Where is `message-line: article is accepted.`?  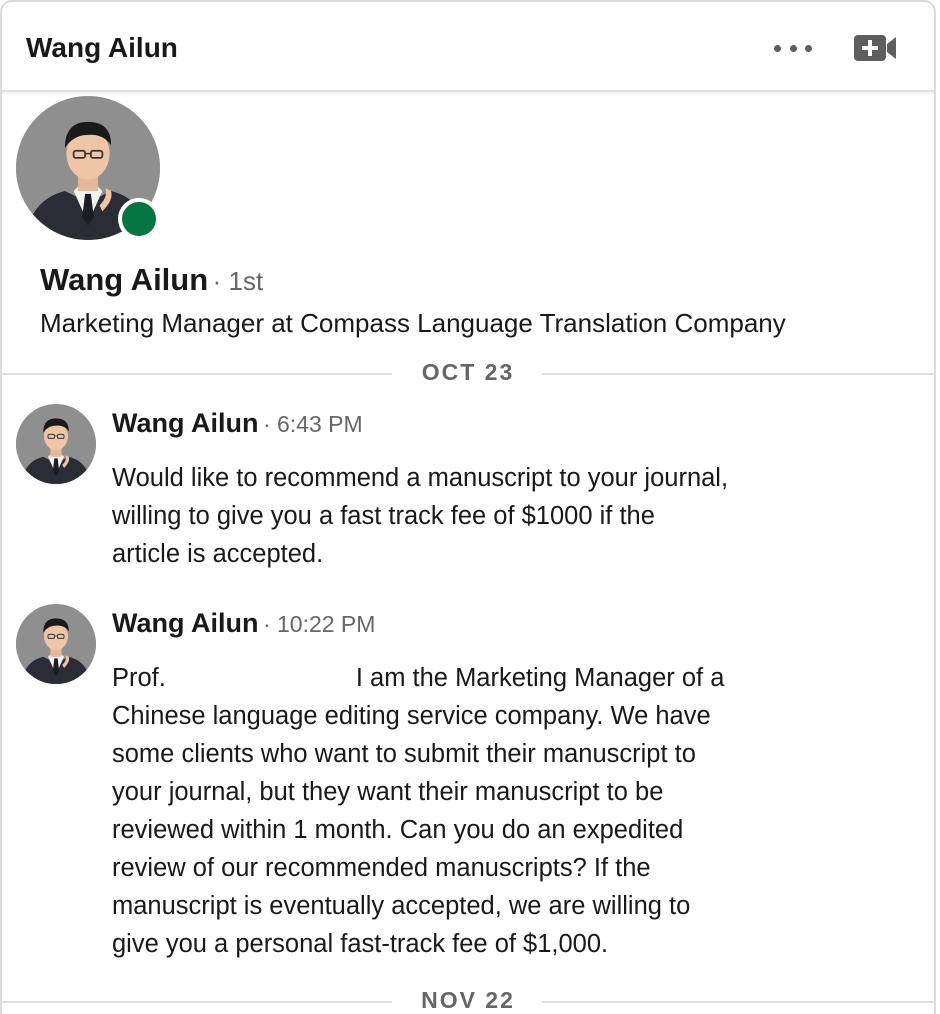
message-line: article is accepted. is located at coordinates (218, 554).